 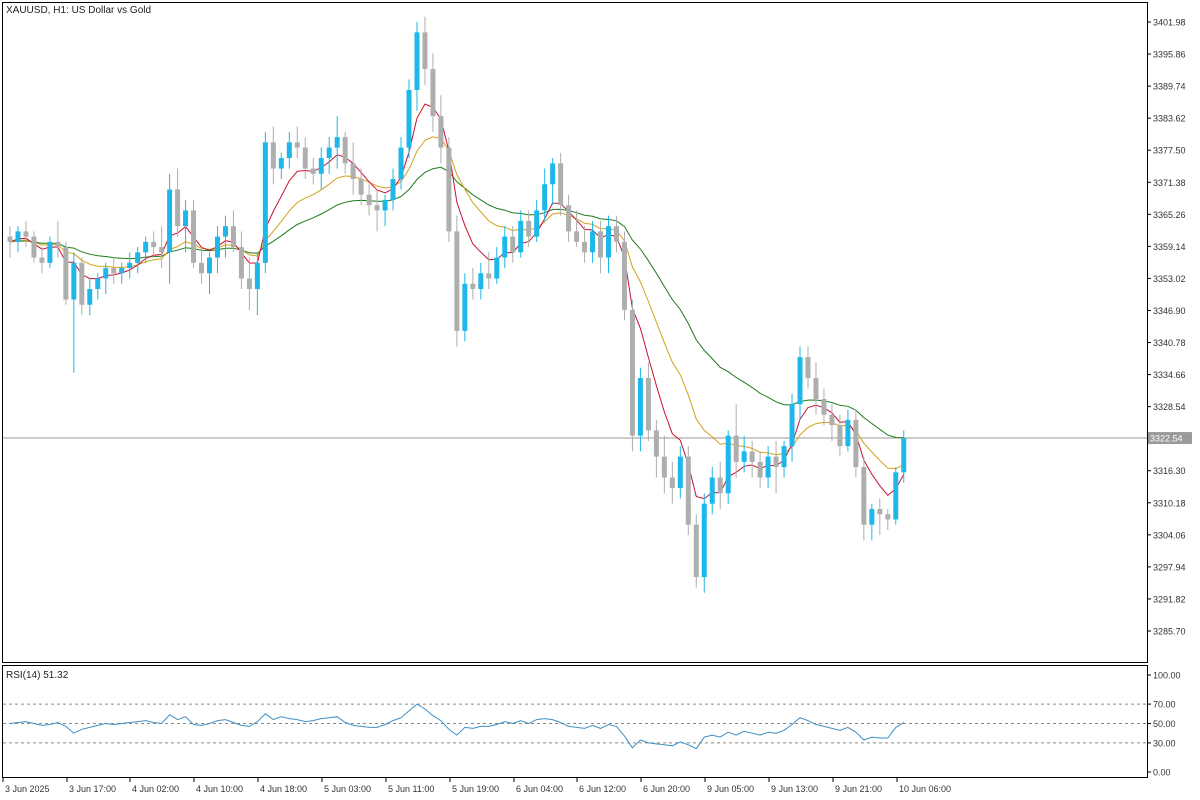 I want to click on y-tick-label: 3346.90, so click(x=1169, y=311).